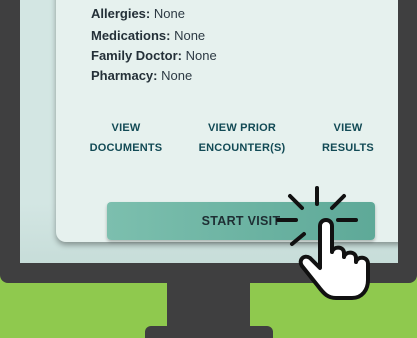 This screenshot has height=338, width=417. I want to click on view-prior-encounters-line2: ENCOUNTER(S), so click(242, 148).